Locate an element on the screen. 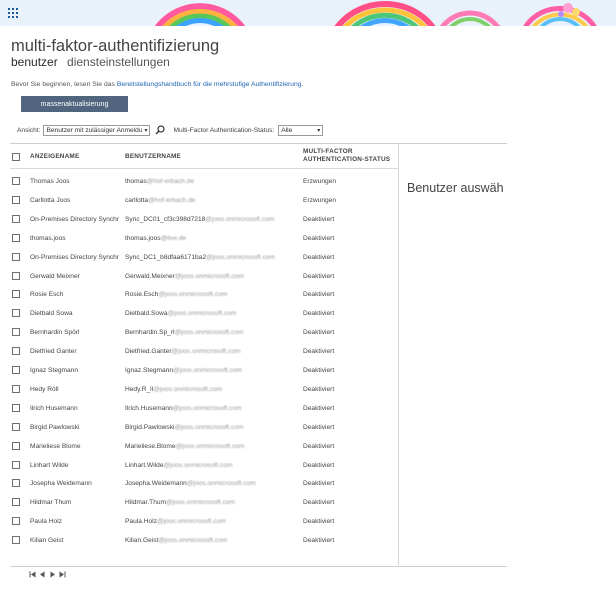 This screenshot has height=600, width=616. chevron-down-icon: ▾ is located at coordinates (146, 130).